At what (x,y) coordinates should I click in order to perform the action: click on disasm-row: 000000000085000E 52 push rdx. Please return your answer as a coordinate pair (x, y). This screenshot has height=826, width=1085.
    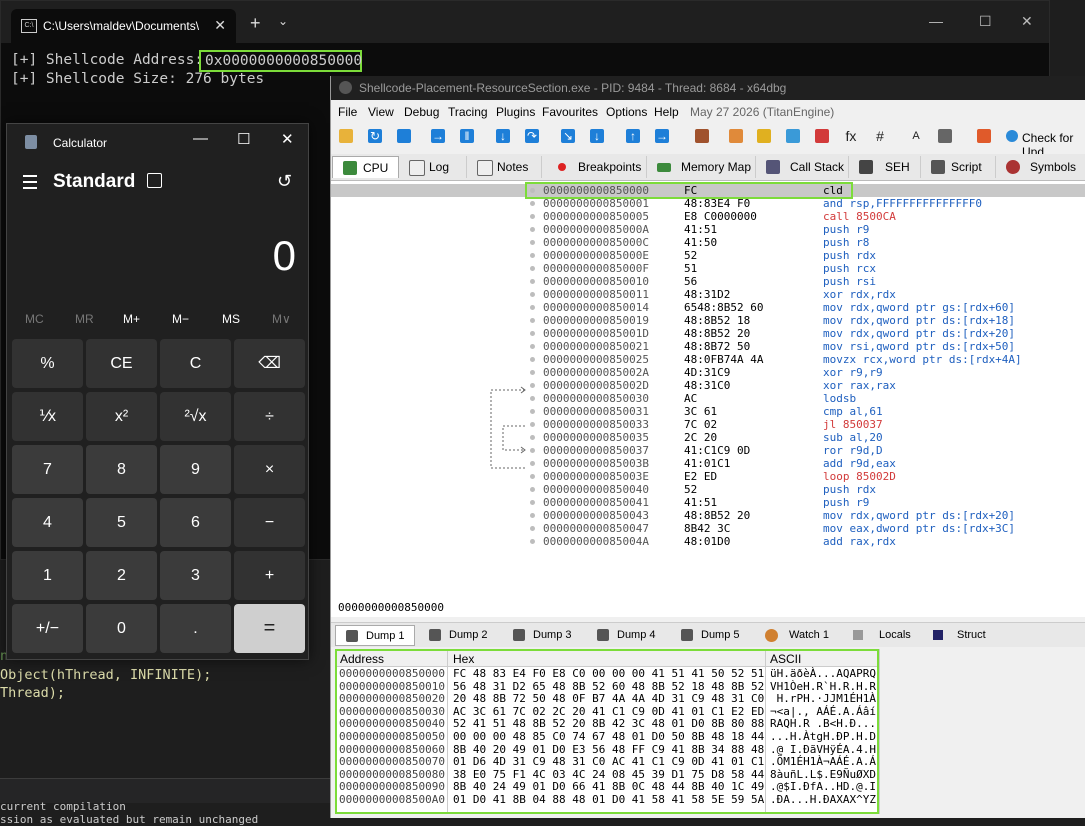
    Looking at the image, I should click on (708, 255).